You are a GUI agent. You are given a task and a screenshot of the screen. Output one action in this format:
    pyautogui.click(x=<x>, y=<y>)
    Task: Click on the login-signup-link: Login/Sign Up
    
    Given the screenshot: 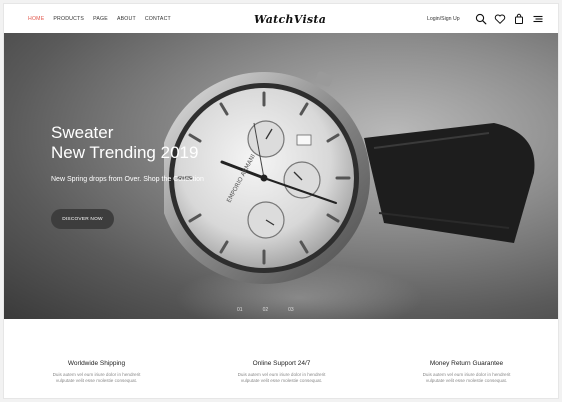 What is the action you would take?
    pyautogui.click(x=443, y=19)
    